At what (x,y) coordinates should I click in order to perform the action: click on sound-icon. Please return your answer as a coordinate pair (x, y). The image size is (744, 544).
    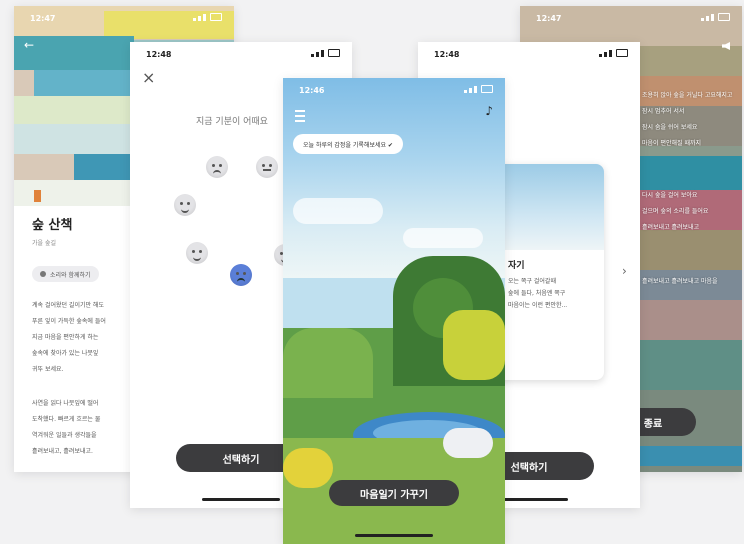
    Looking at the image, I should click on (43, 274).